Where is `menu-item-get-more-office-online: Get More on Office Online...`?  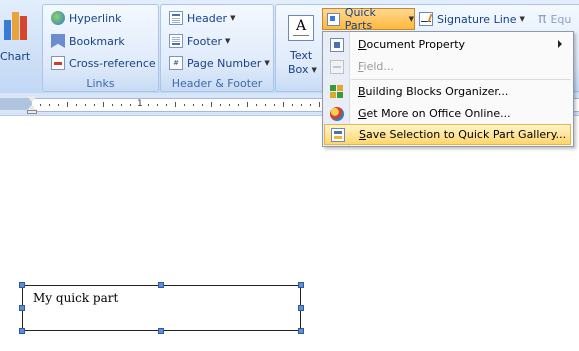 menu-item-get-more-office-online: Get More on Office Online... is located at coordinates (447, 113).